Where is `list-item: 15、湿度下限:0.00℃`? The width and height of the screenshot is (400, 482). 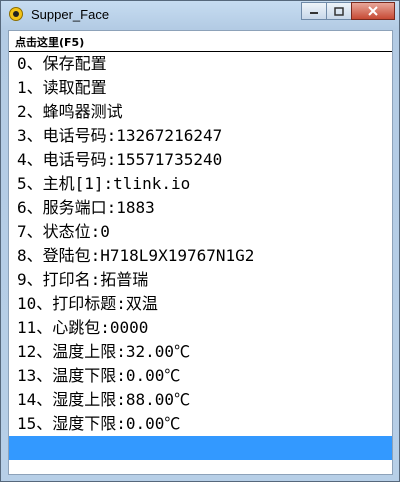 list-item: 15、湿度下限:0.00℃ is located at coordinates (200, 424).